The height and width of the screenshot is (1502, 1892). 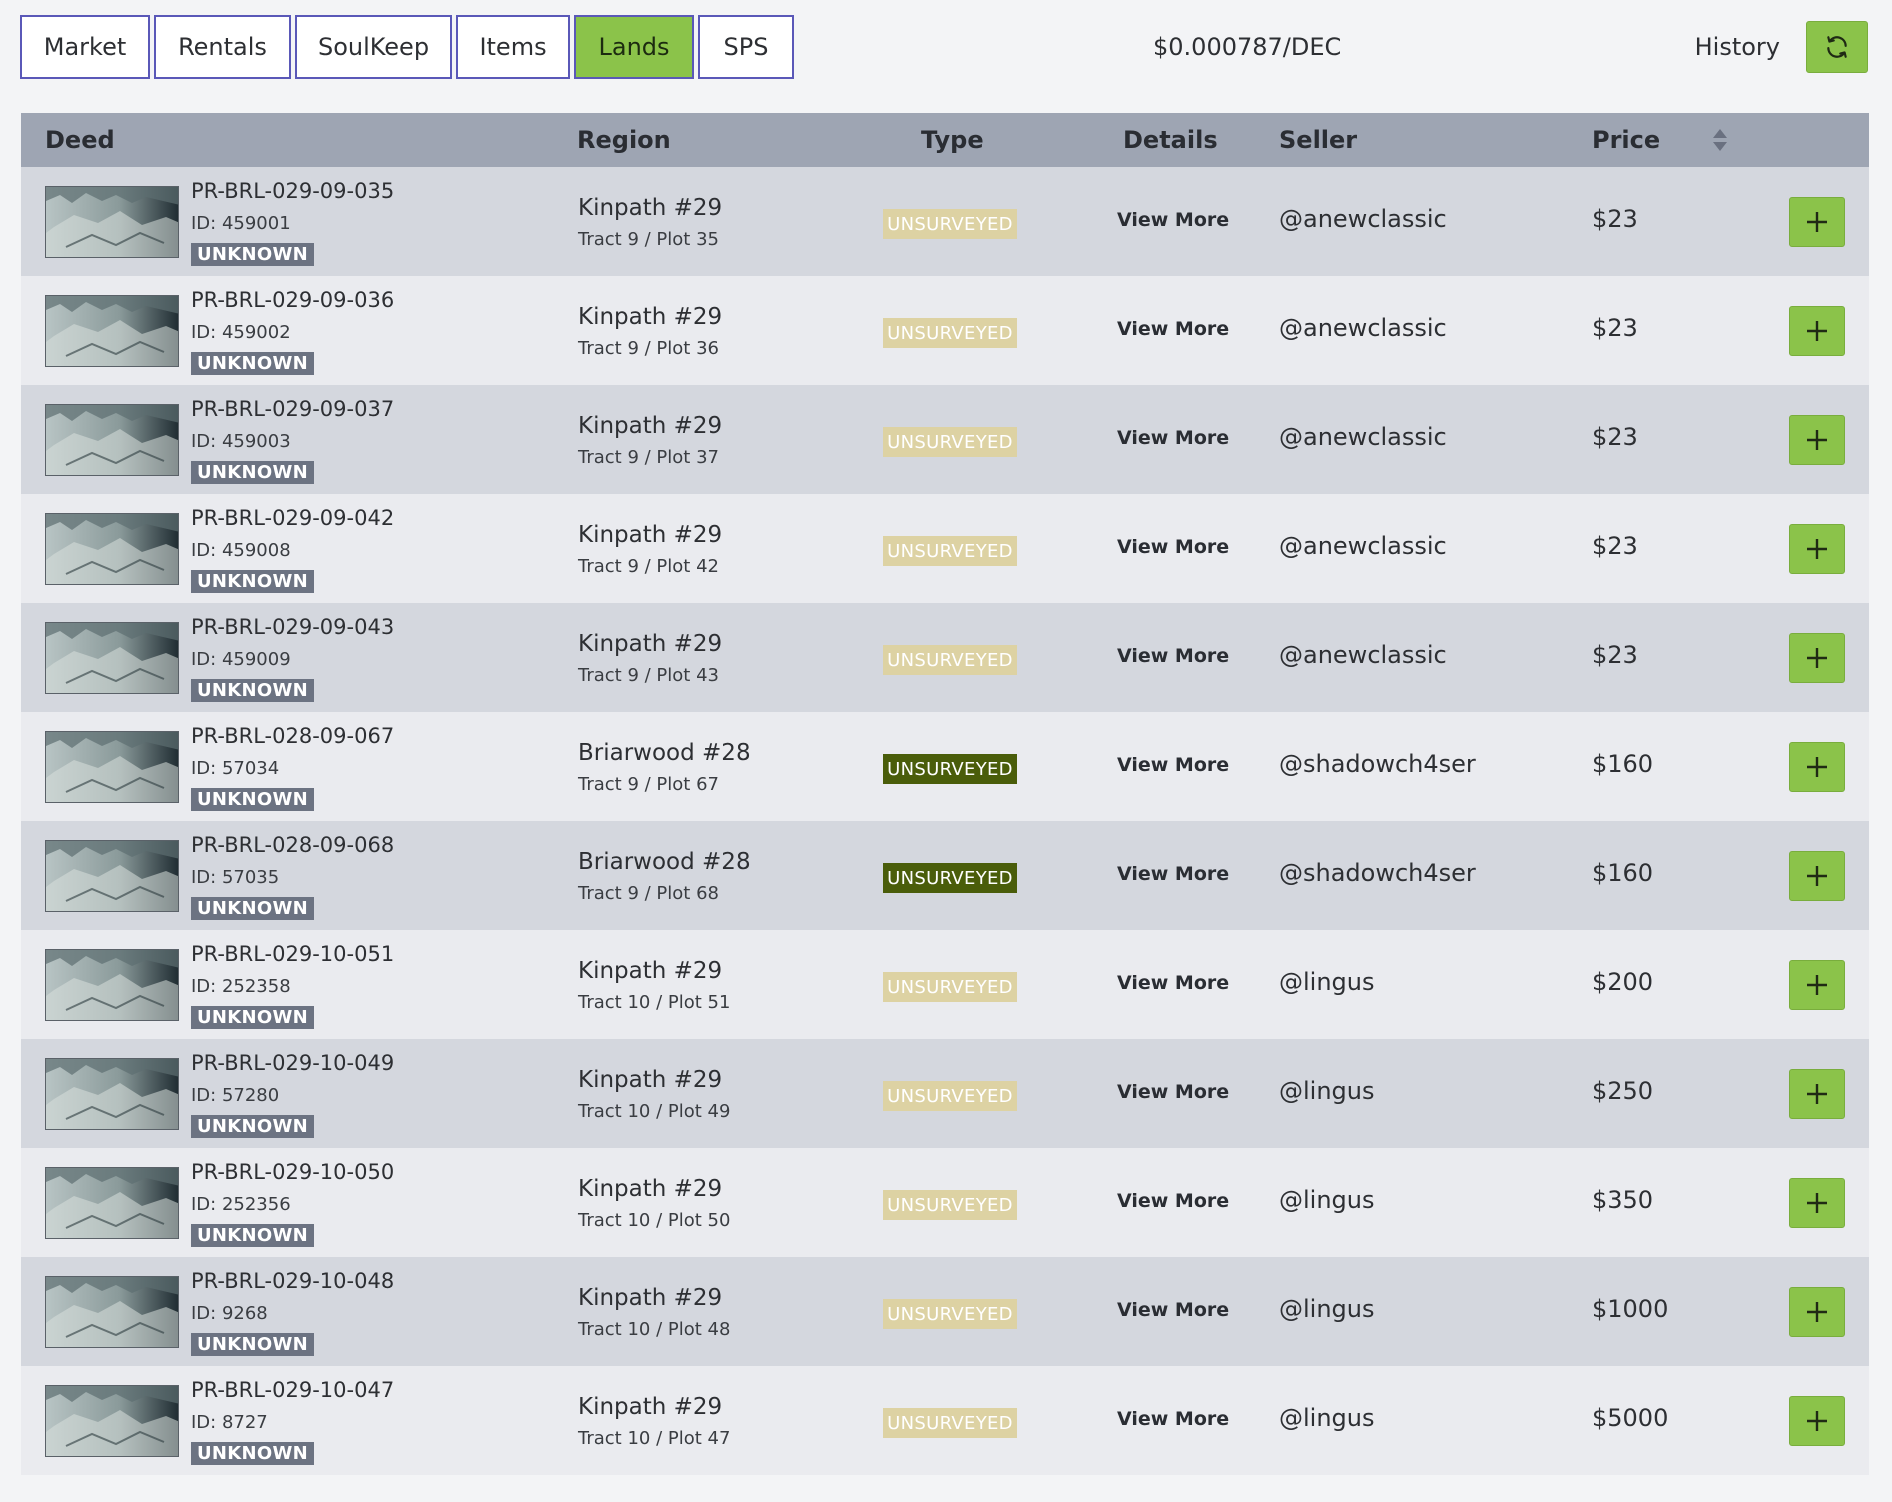 What do you see at coordinates (241, 441) in the screenshot?
I see `deed-id: ID: 459003` at bounding box center [241, 441].